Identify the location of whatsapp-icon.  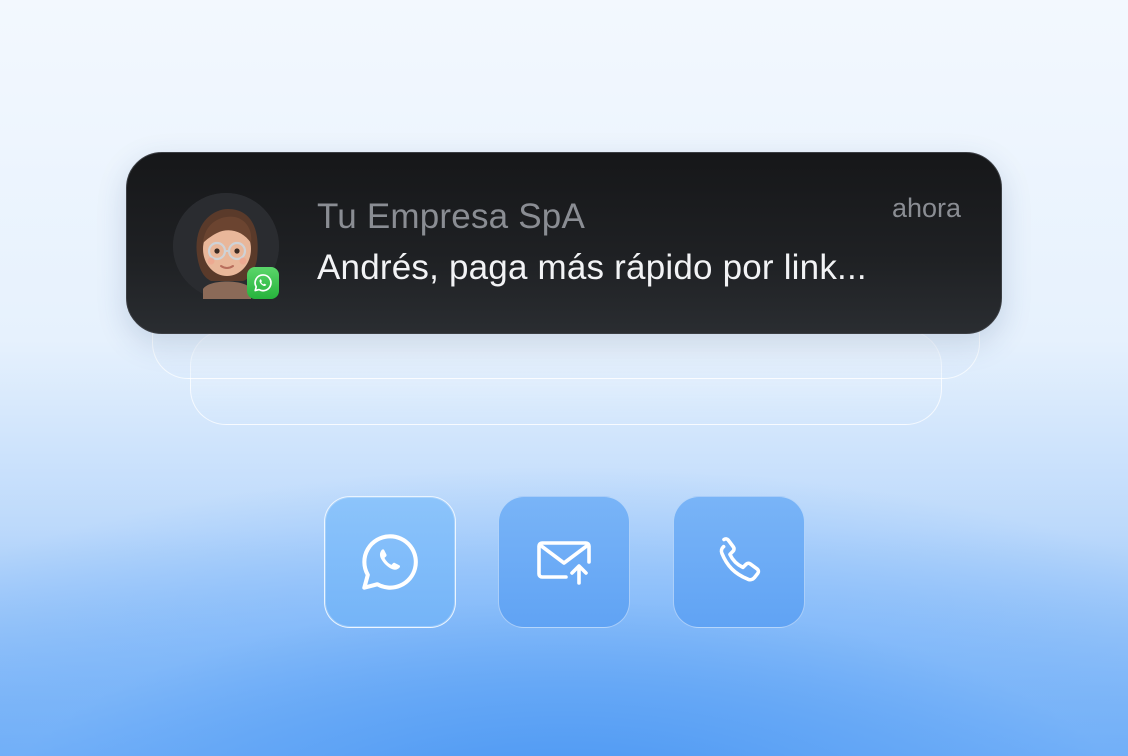
(390, 562).